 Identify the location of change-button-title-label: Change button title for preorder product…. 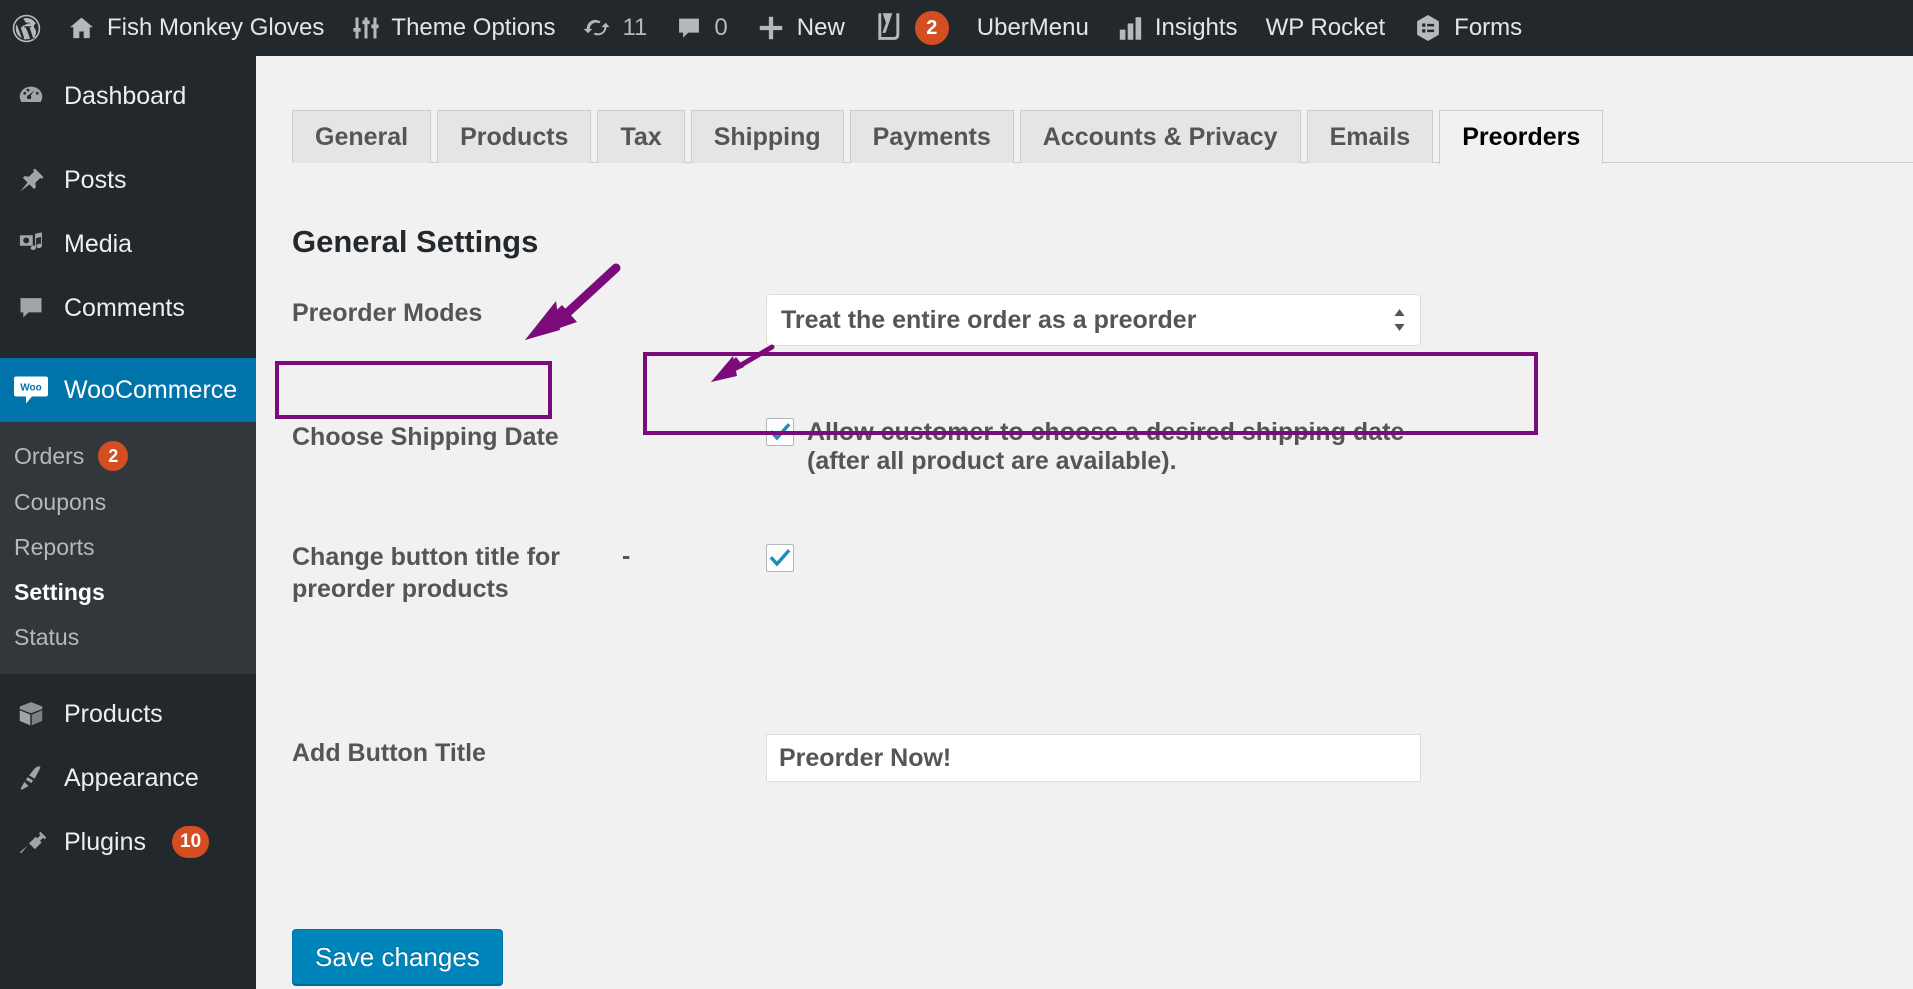
(426, 573).